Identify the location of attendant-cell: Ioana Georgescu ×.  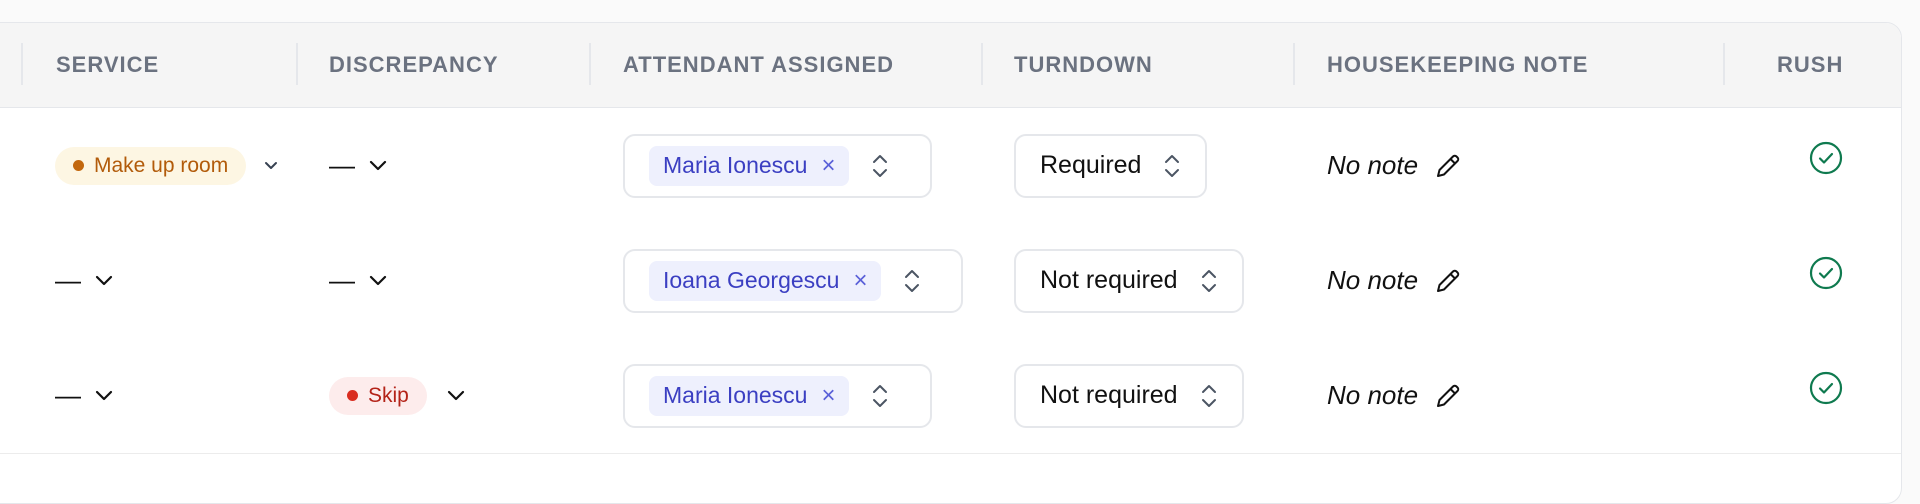
(793, 280).